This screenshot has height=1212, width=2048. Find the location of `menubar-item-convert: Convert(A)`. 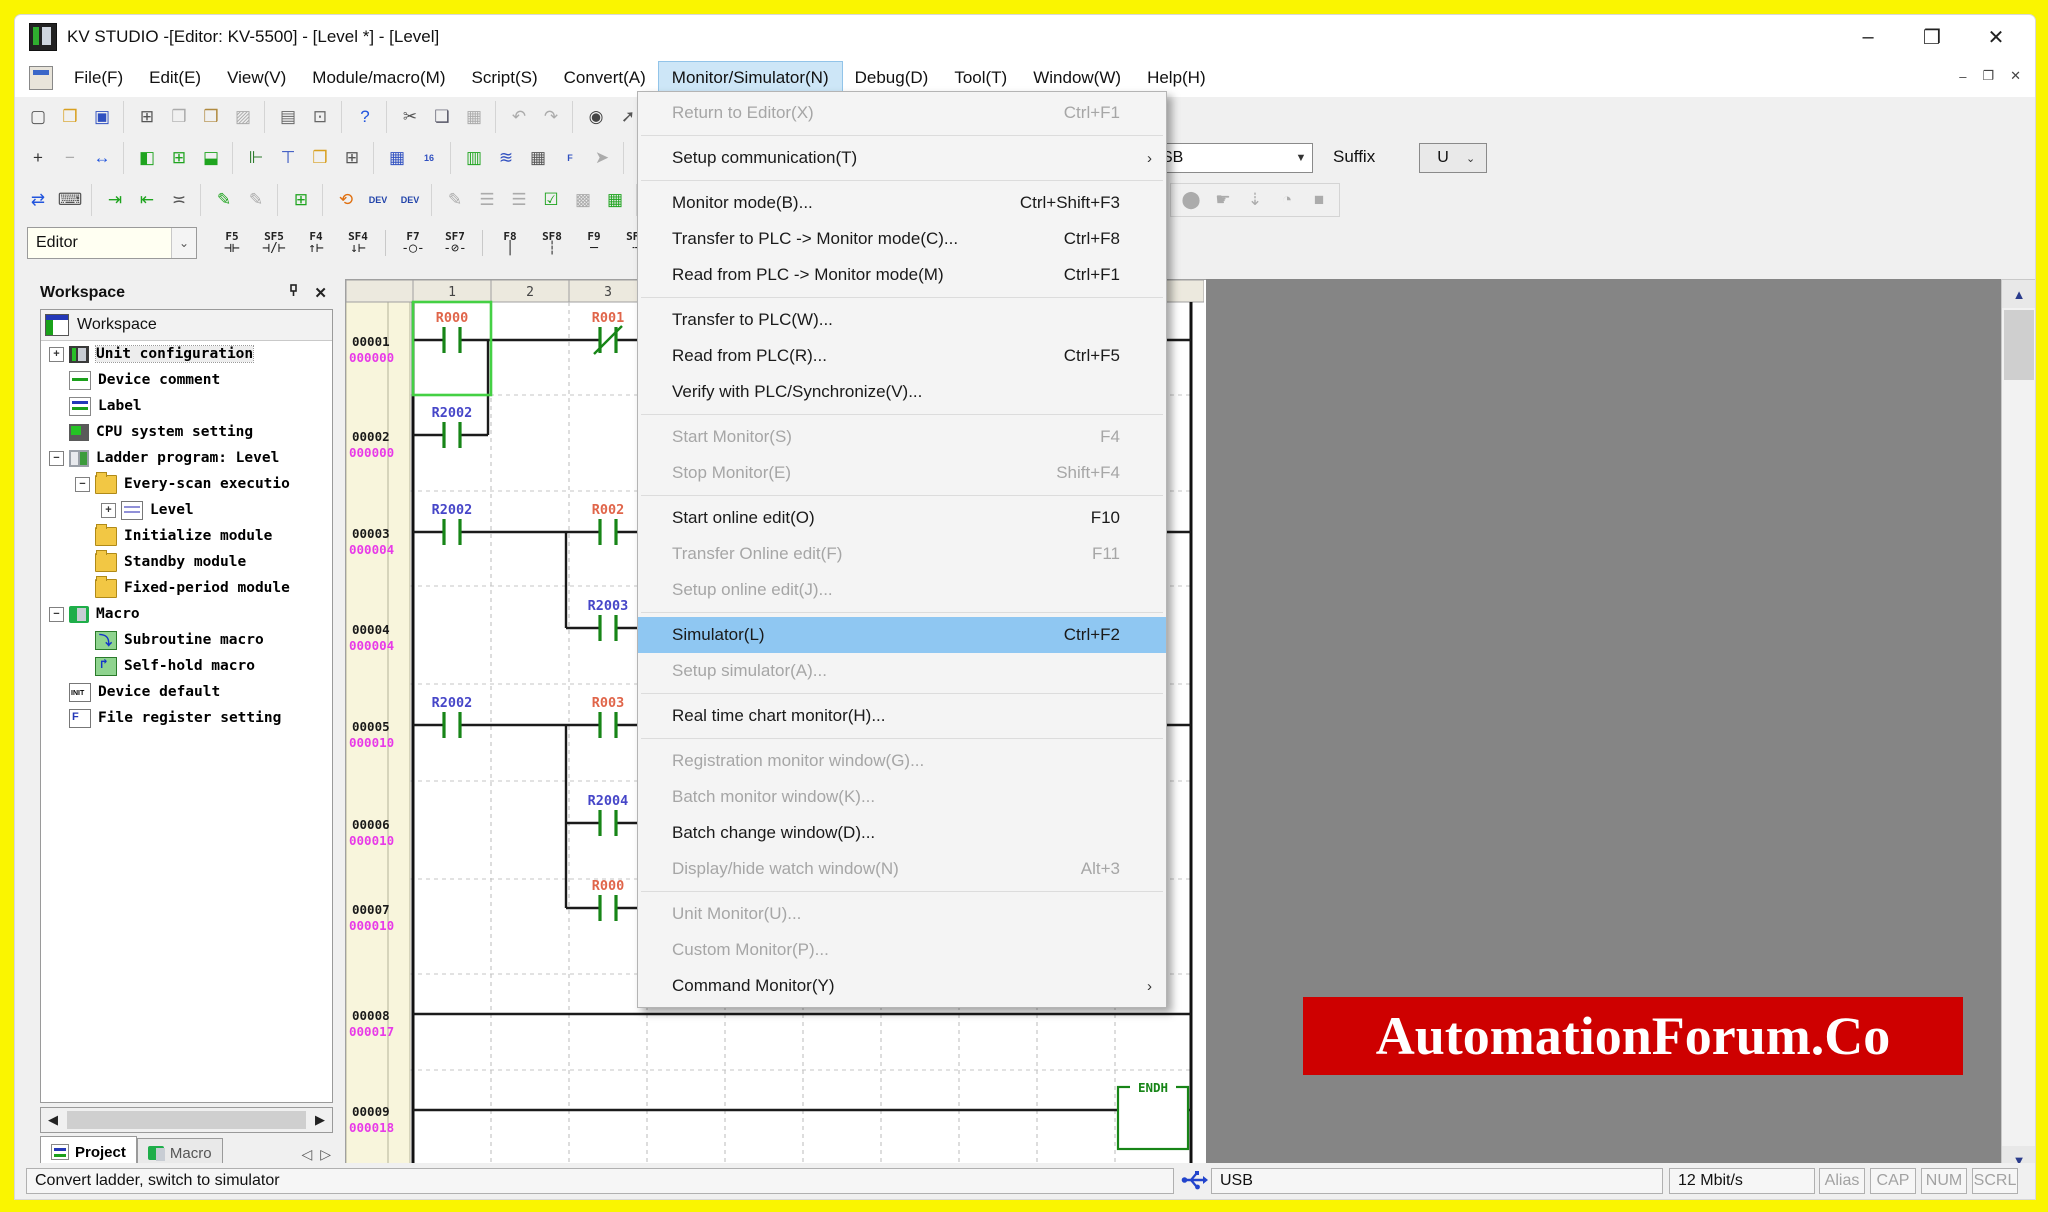

menubar-item-convert: Convert(A) is located at coordinates (605, 78).